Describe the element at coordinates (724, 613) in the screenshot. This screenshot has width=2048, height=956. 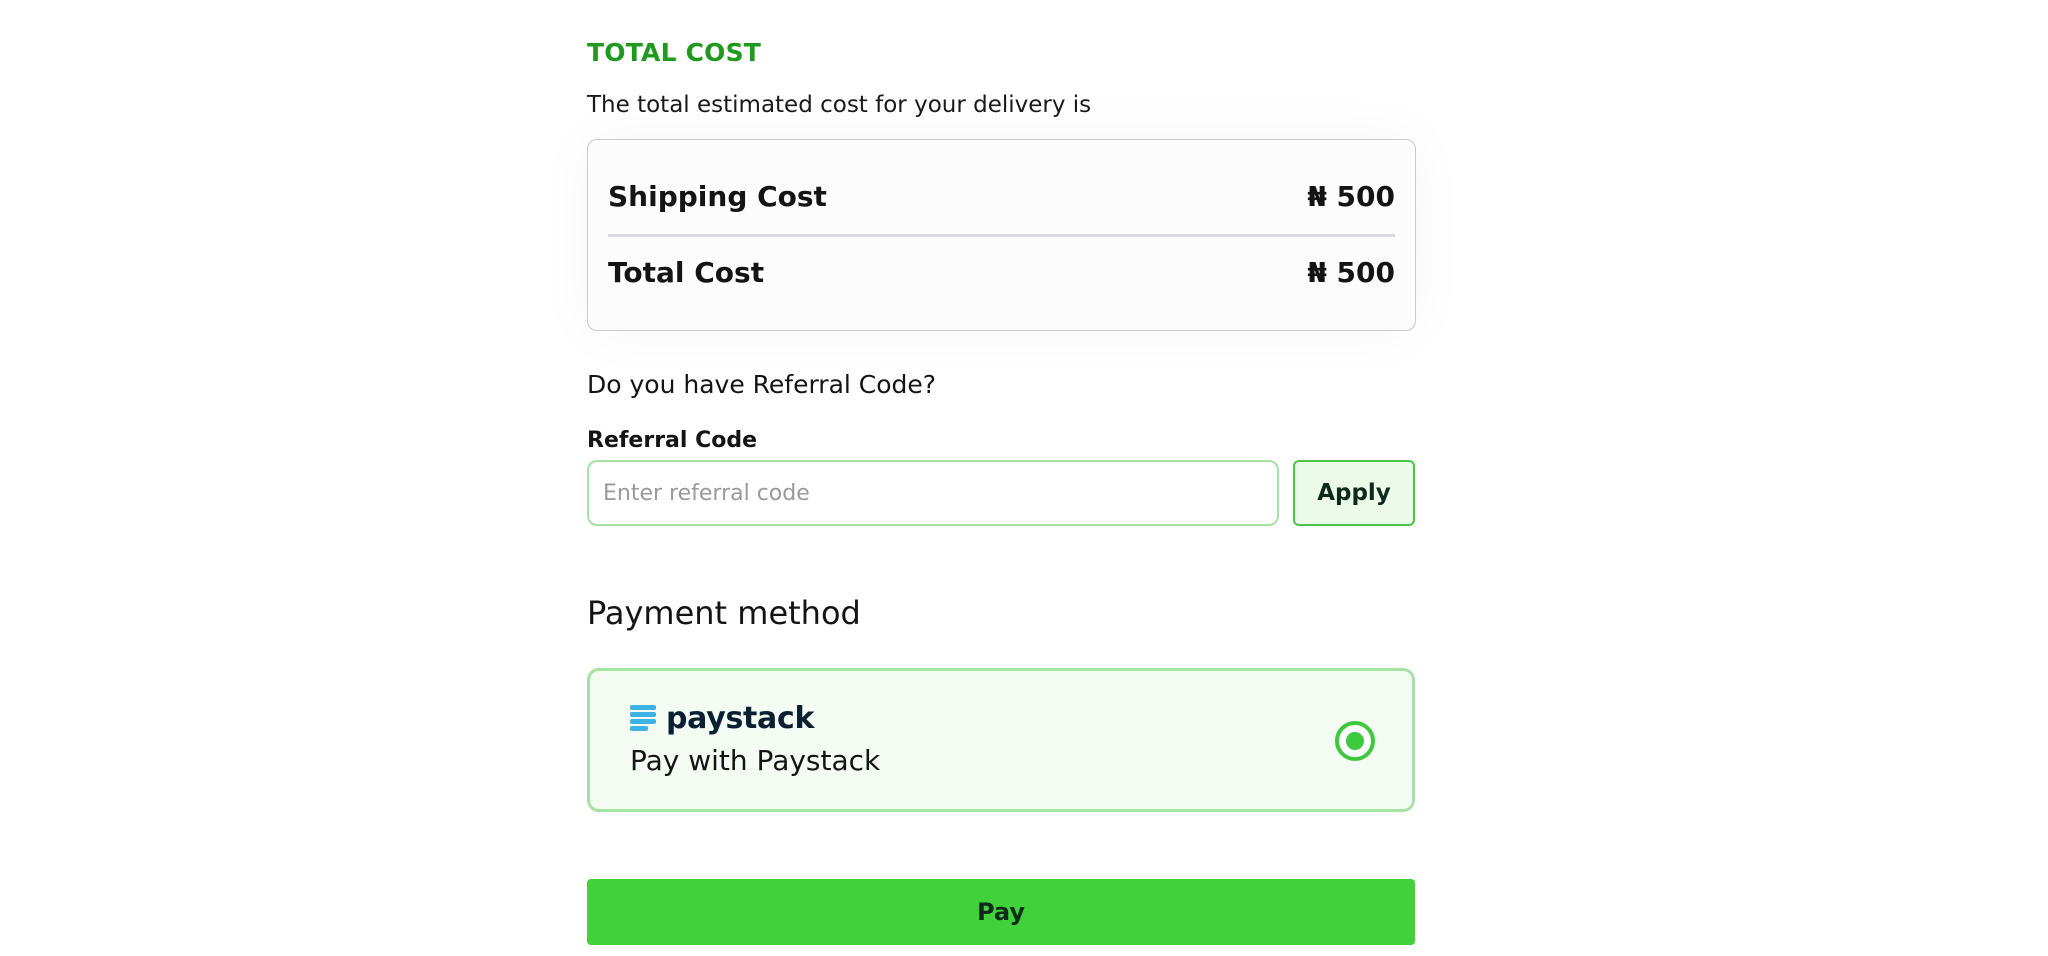
I see `payment-method-heading: Payment method` at that location.